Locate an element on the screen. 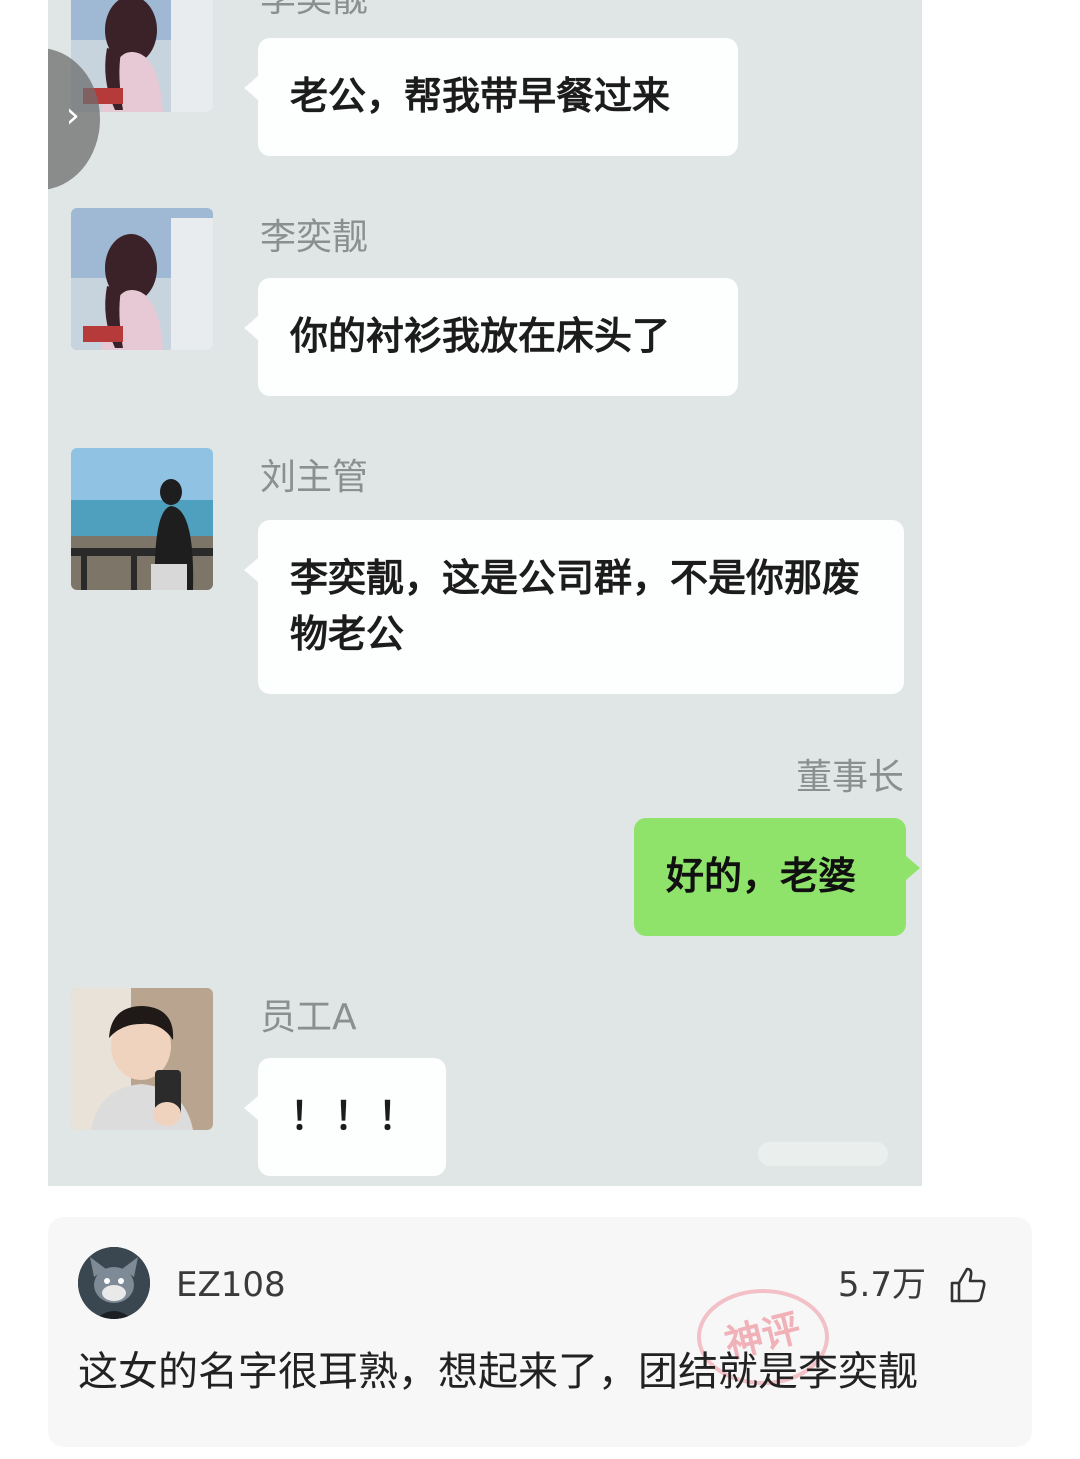 This screenshot has width=1080, height=1459. message-bubble: 你的衬衫我放在床头了 is located at coordinates (491, 337).